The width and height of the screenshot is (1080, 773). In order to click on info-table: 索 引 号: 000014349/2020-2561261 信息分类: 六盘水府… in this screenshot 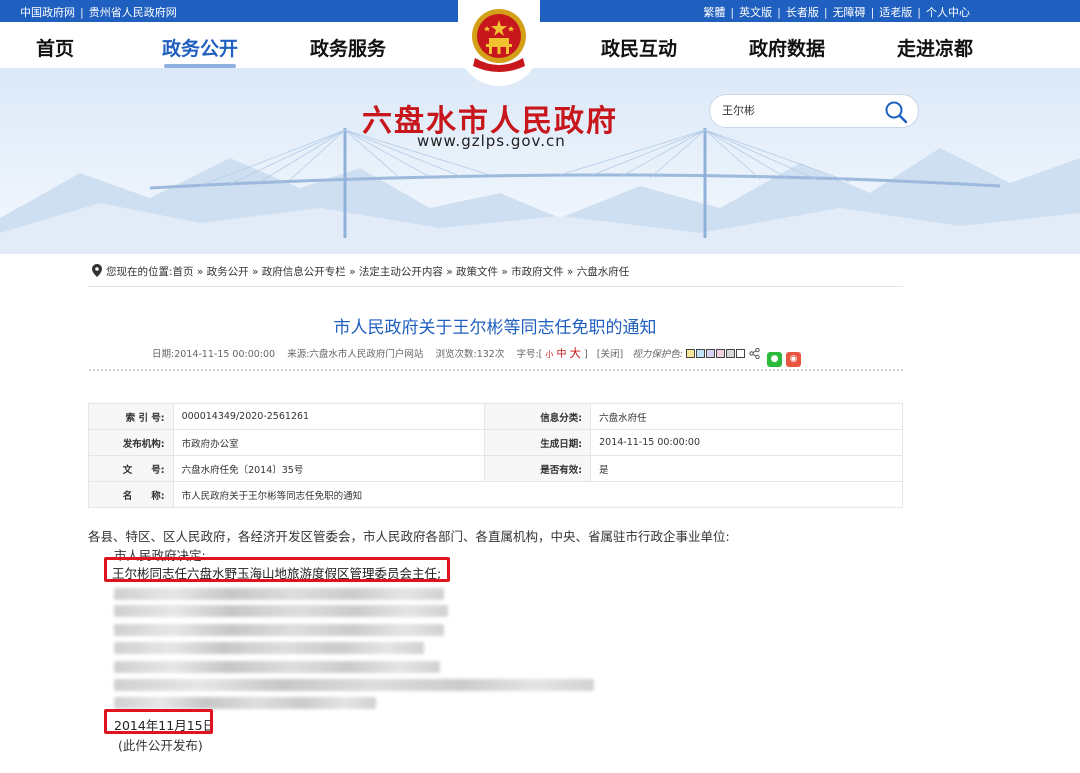, I will do `click(496, 455)`.